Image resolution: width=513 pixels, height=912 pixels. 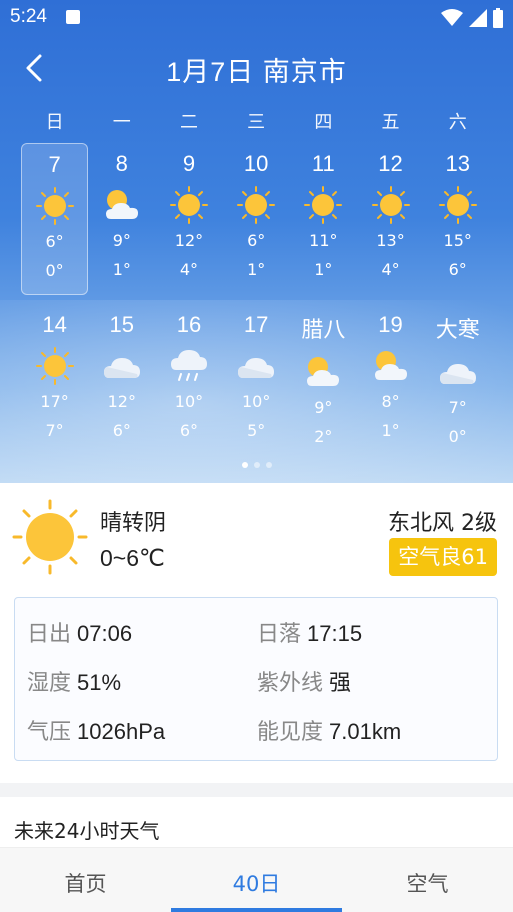 I want to click on calendar-day: 16 10° 6°, so click(x=188, y=380).